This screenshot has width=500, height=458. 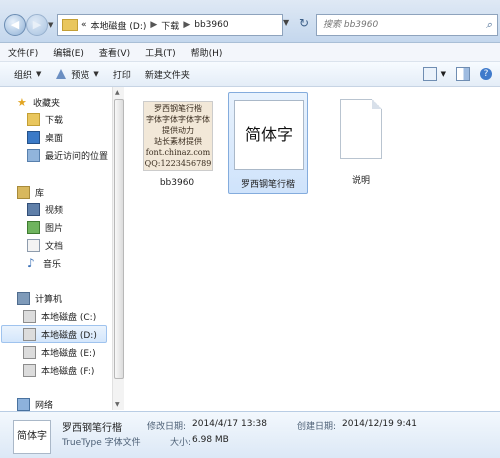 I want to click on file-name: 罗西钢笔行楷, so click(x=267, y=185).